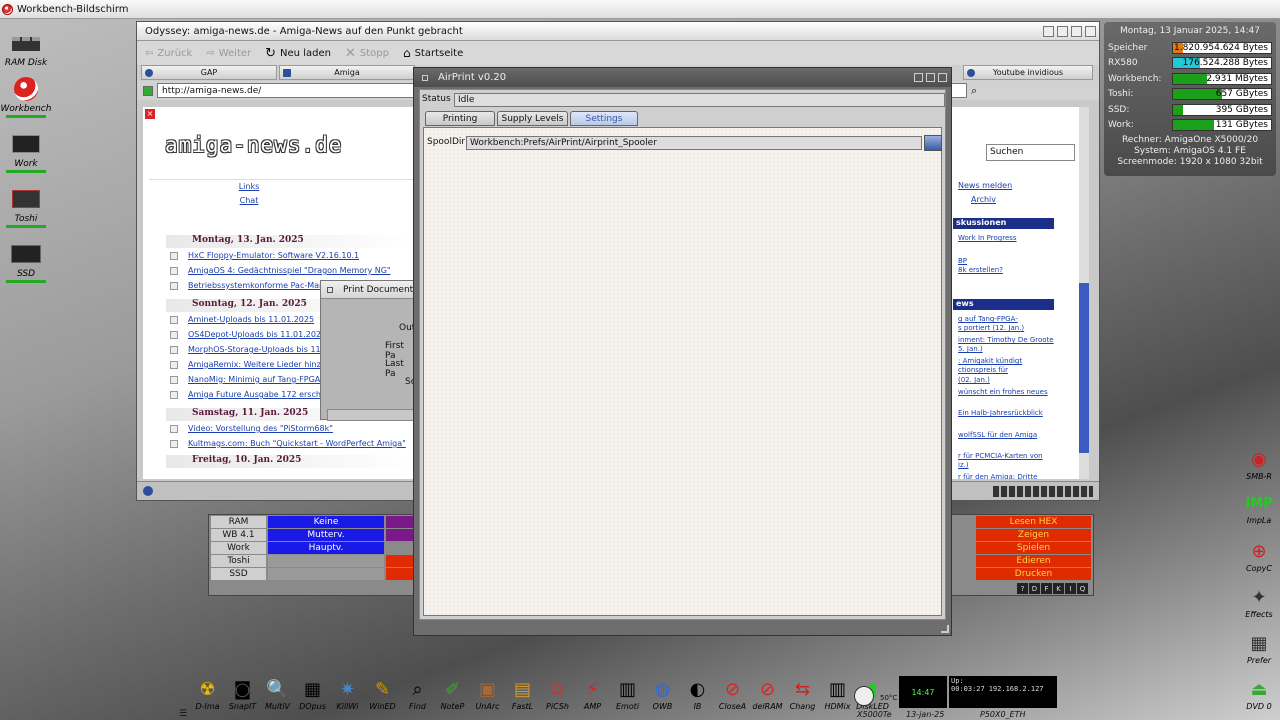 The height and width of the screenshot is (720, 1280). Describe the element at coordinates (1084, 368) in the screenshot. I see `scrollbar-thumb` at that location.